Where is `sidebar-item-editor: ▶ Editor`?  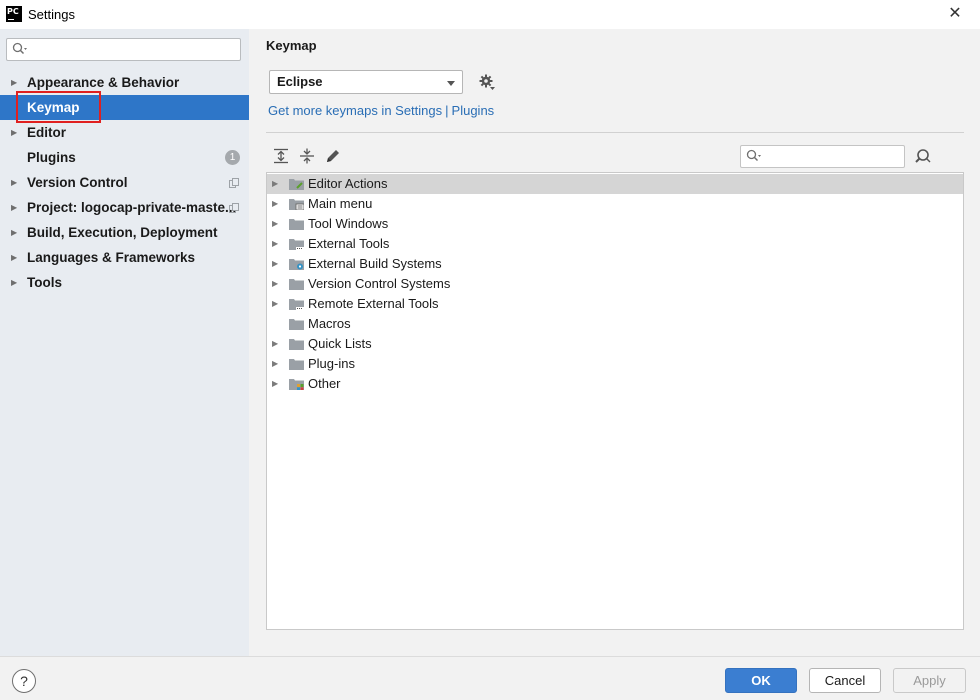 sidebar-item-editor: ▶ Editor is located at coordinates (124, 132).